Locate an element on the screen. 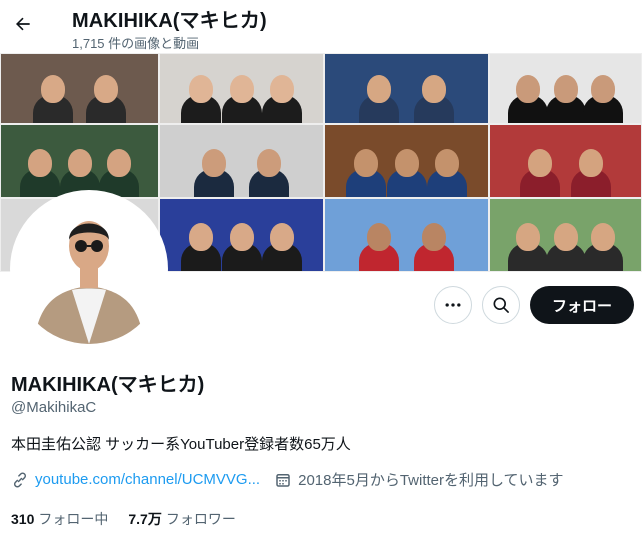  profile-avatar is located at coordinates (89, 269).